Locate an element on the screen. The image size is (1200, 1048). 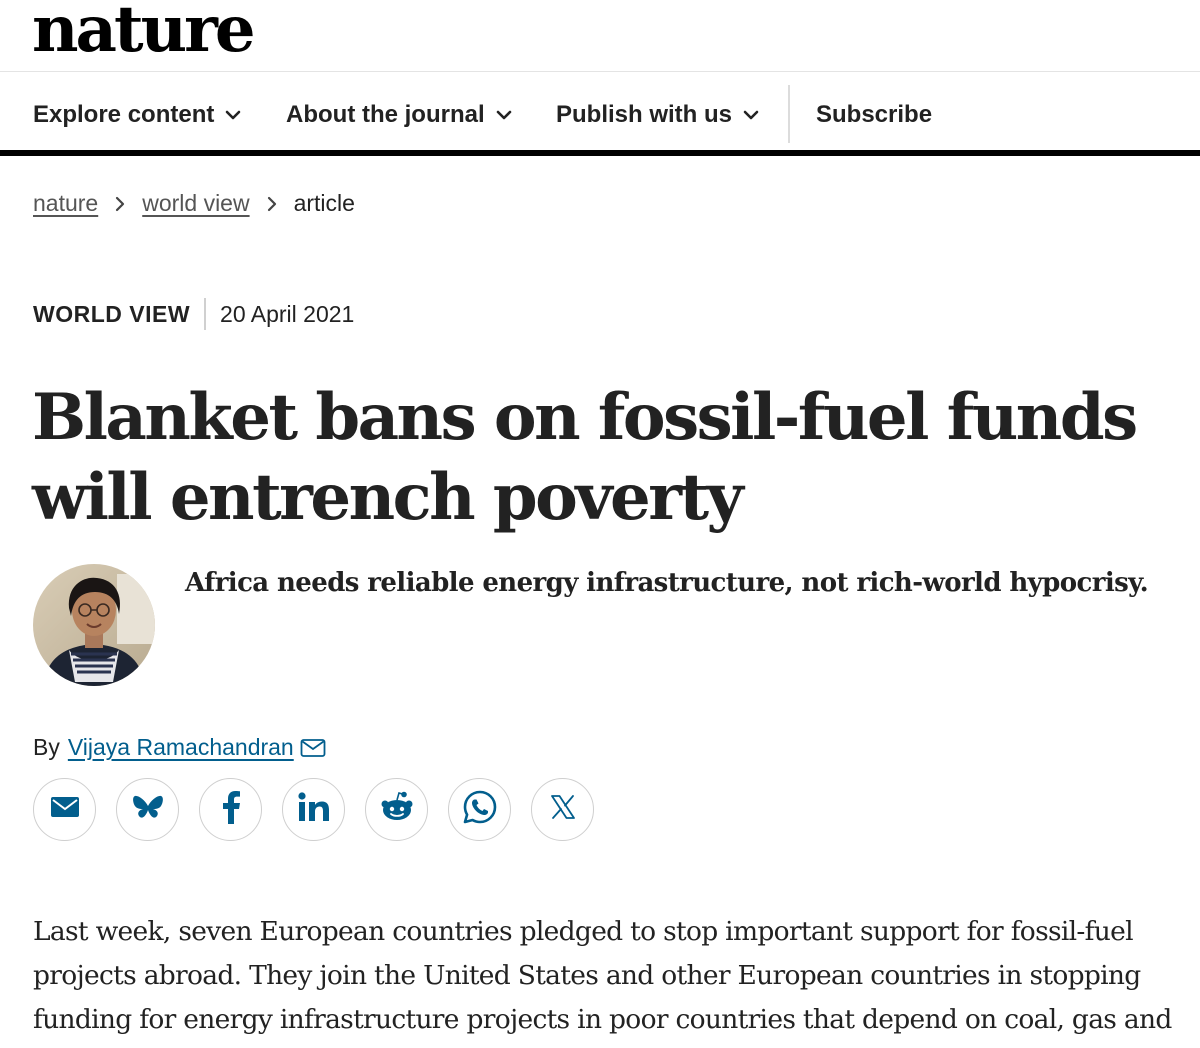
share-email-button is located at coordinates (64, 809).